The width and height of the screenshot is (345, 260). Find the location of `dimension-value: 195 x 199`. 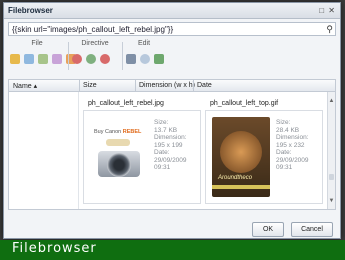

dimension-value: 195 x 199 is located at coordinates (168, 145).